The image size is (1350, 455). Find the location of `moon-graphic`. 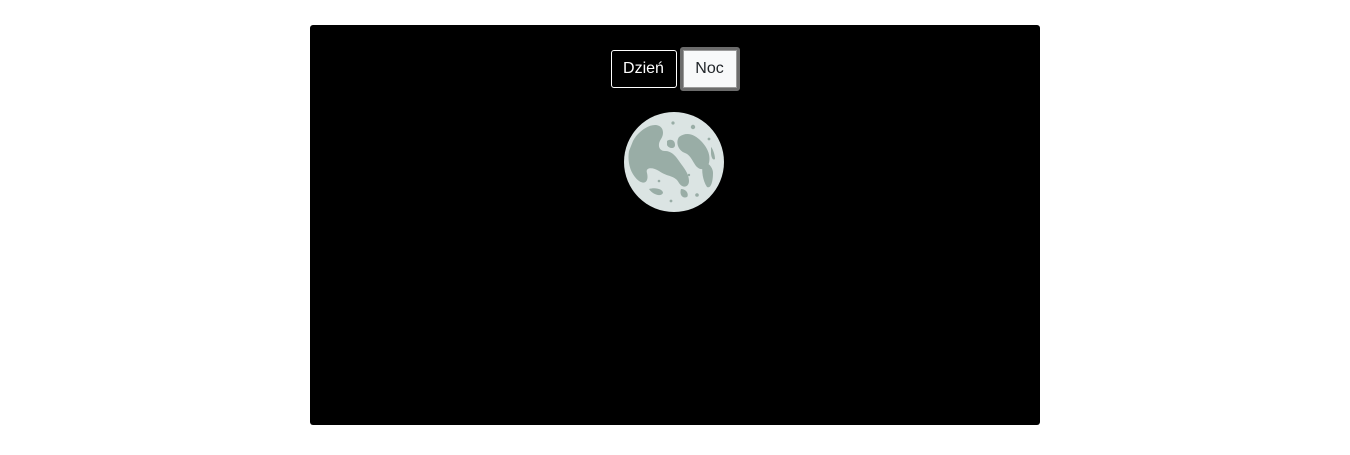

moon-graphic is located at coordinates (674, 162).